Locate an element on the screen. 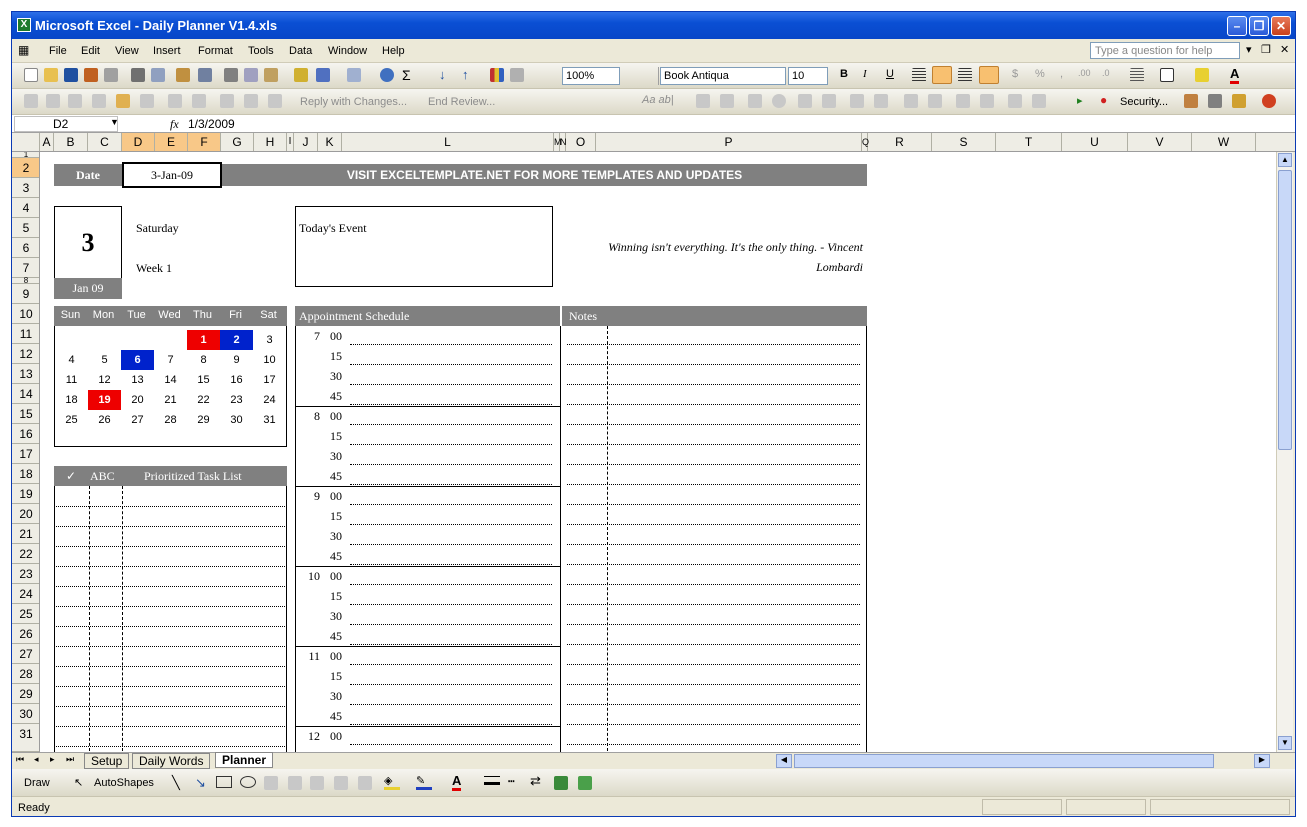  scroll-left-button: ◀ is located at coordinates (784, 761).